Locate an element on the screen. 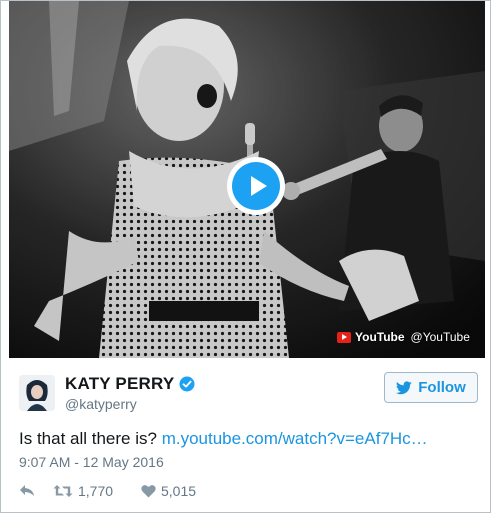 The image size is (491, 513). author-name-row: KATY PERRY is located at coordinates (130, 384).